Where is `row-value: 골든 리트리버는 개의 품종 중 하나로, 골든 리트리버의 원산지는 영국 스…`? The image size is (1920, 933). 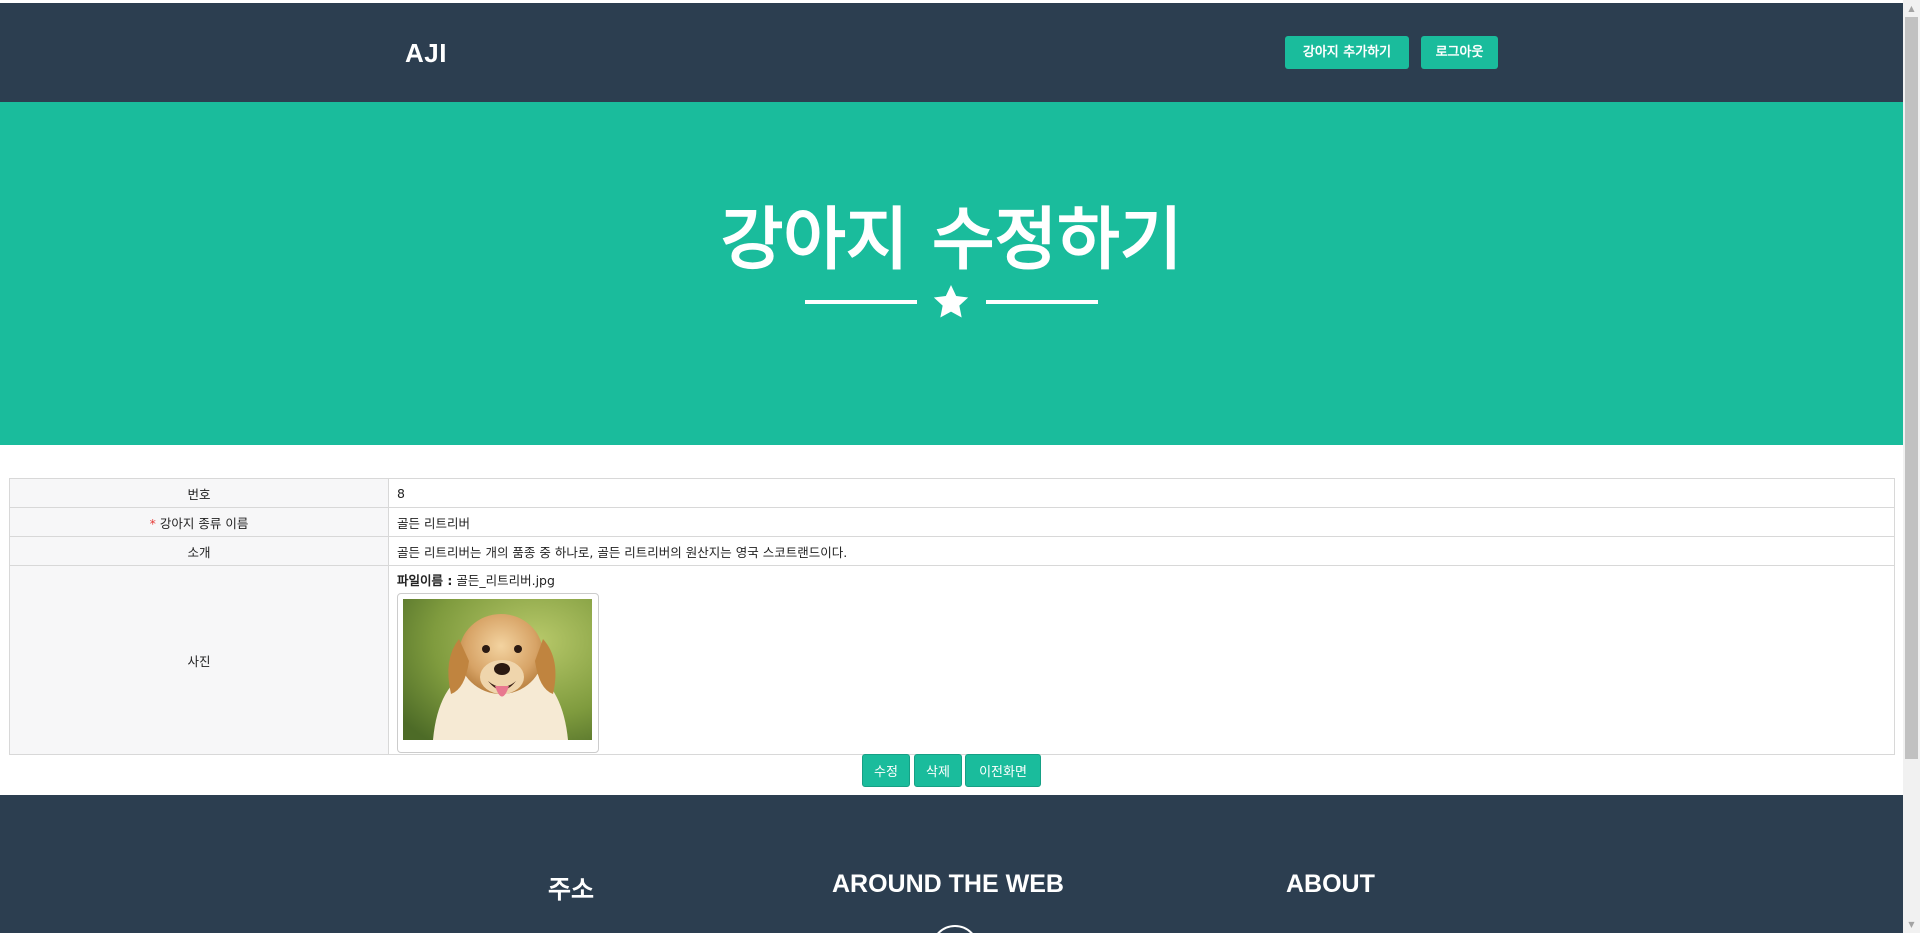
row-value: 골든 리트리버는 개의 품종 중 하나로, 골든 리트리버의 원산지는 영국 스… is located at coordinates (1141, 551).